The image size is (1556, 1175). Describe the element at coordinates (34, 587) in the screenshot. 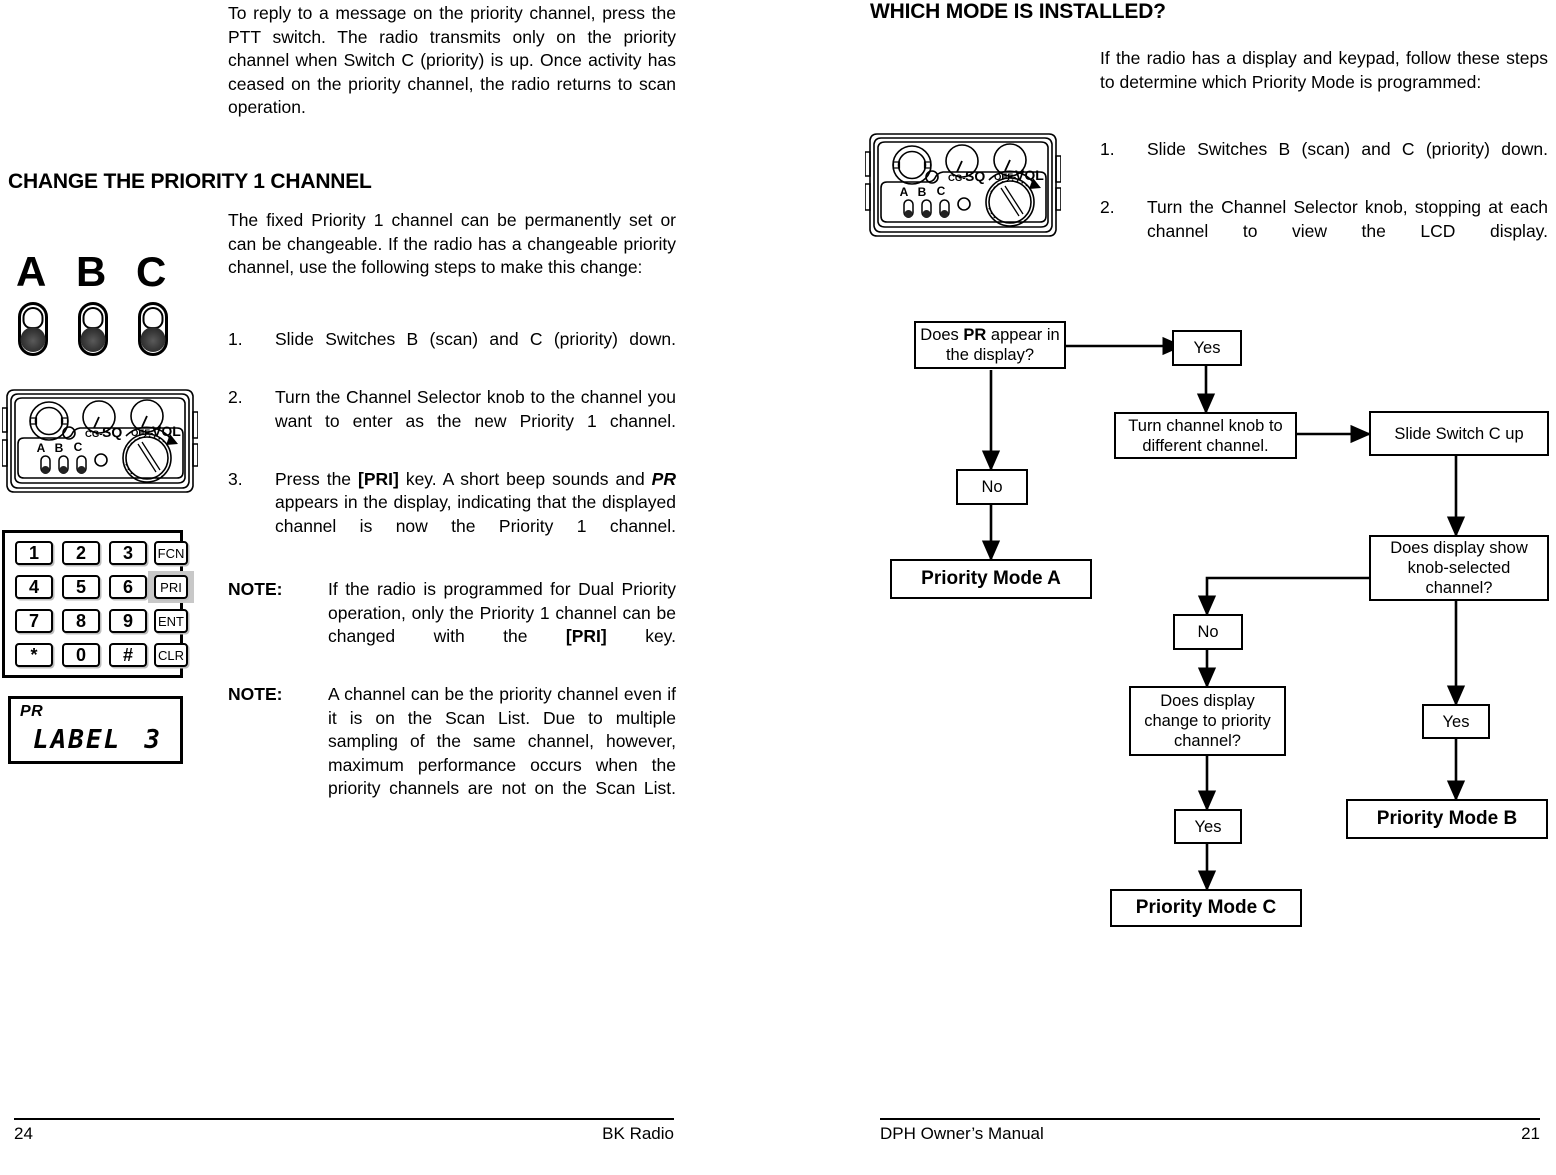

I see `keypad-key-4: 4` at that location.